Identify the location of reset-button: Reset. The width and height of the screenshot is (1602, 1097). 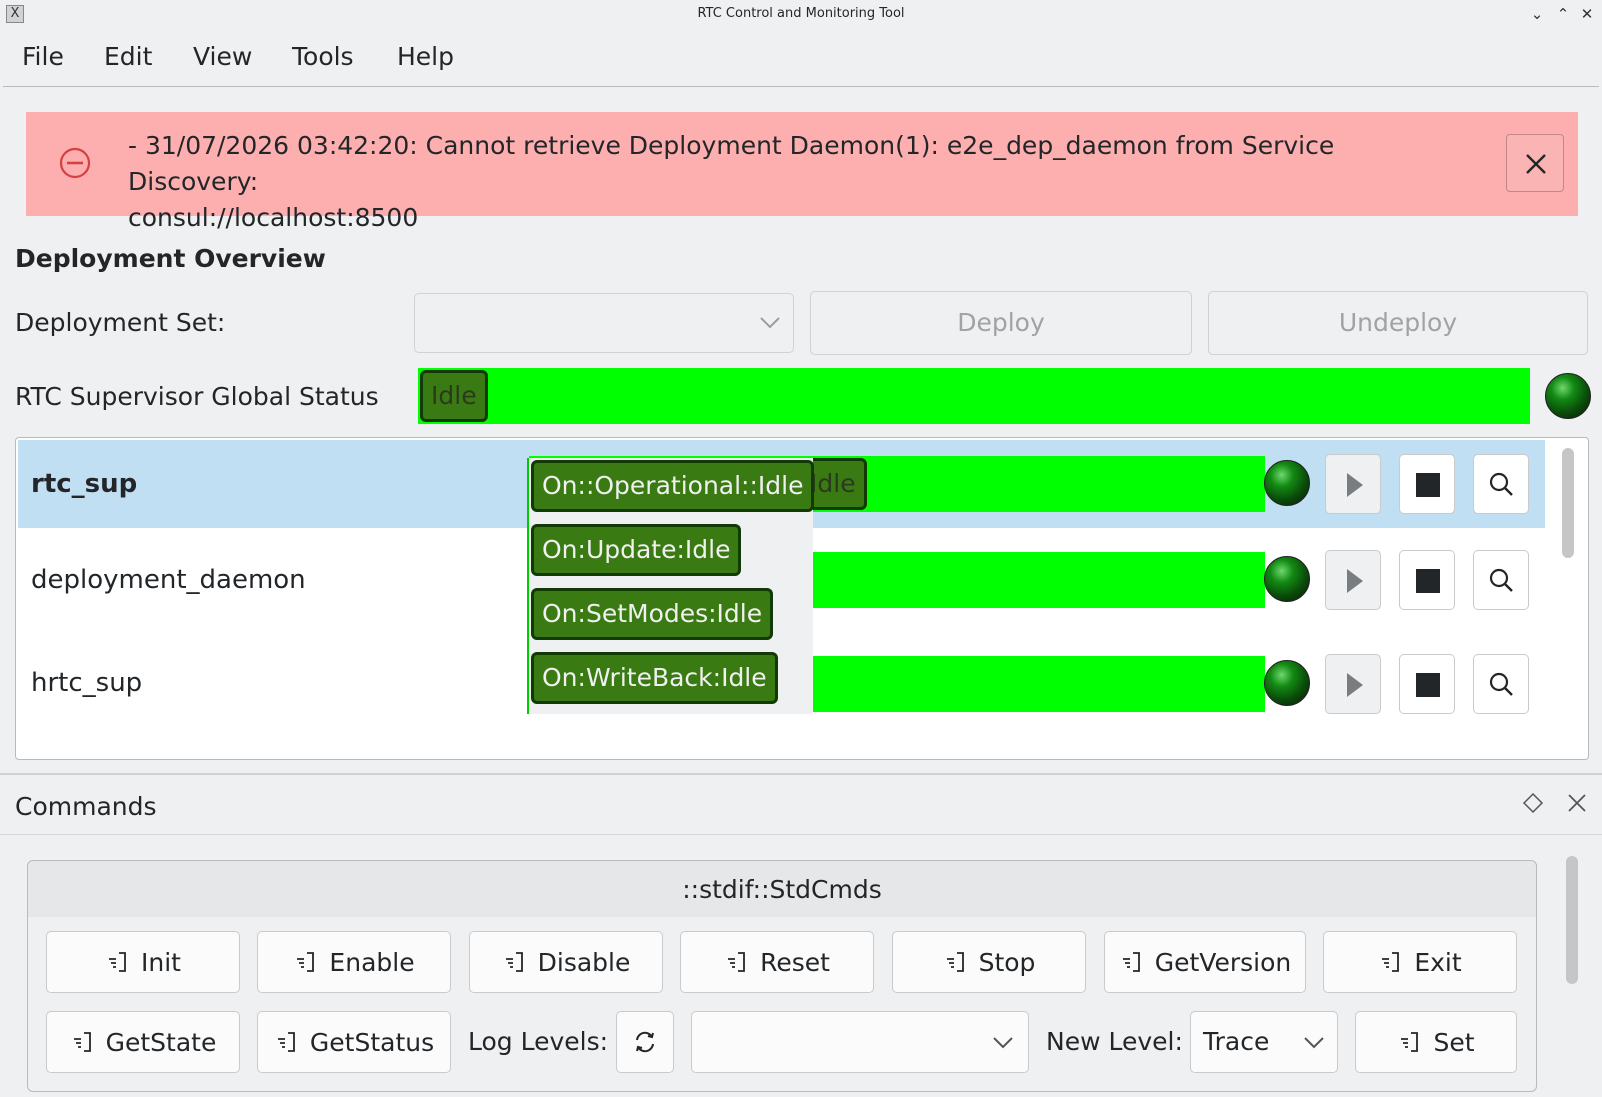
(777, 962).